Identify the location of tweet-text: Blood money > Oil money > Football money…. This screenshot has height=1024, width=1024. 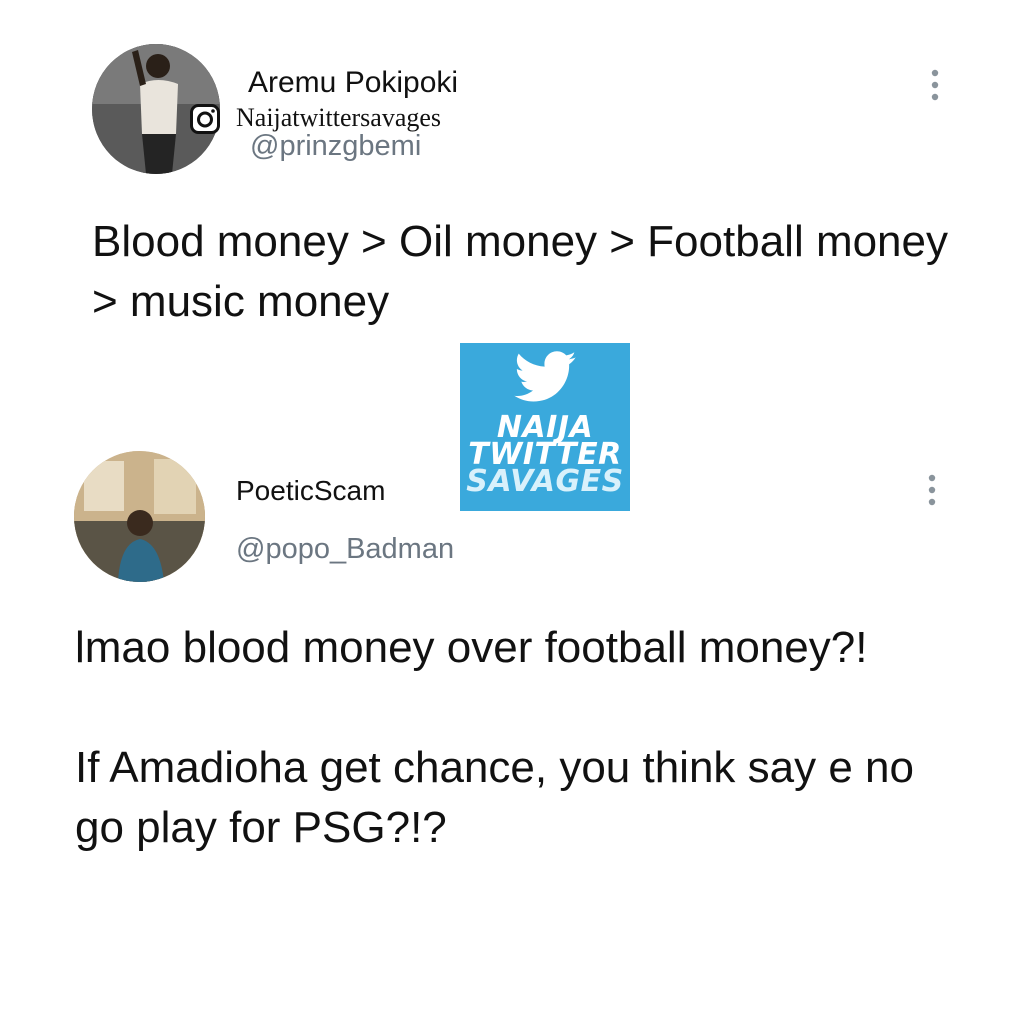
(520, 271).